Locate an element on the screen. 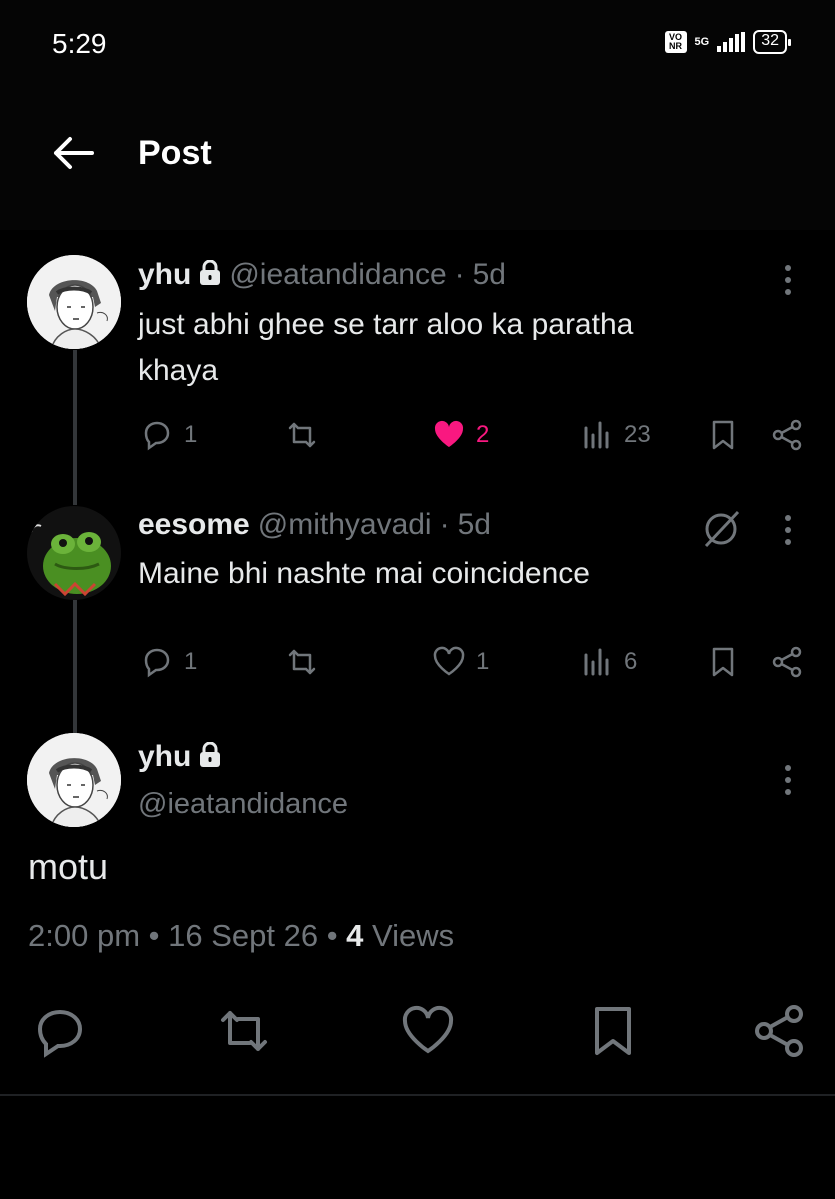 This screenshot has width=835, height=1199. post-text-line: khaya is located at coordinates (178, 370).